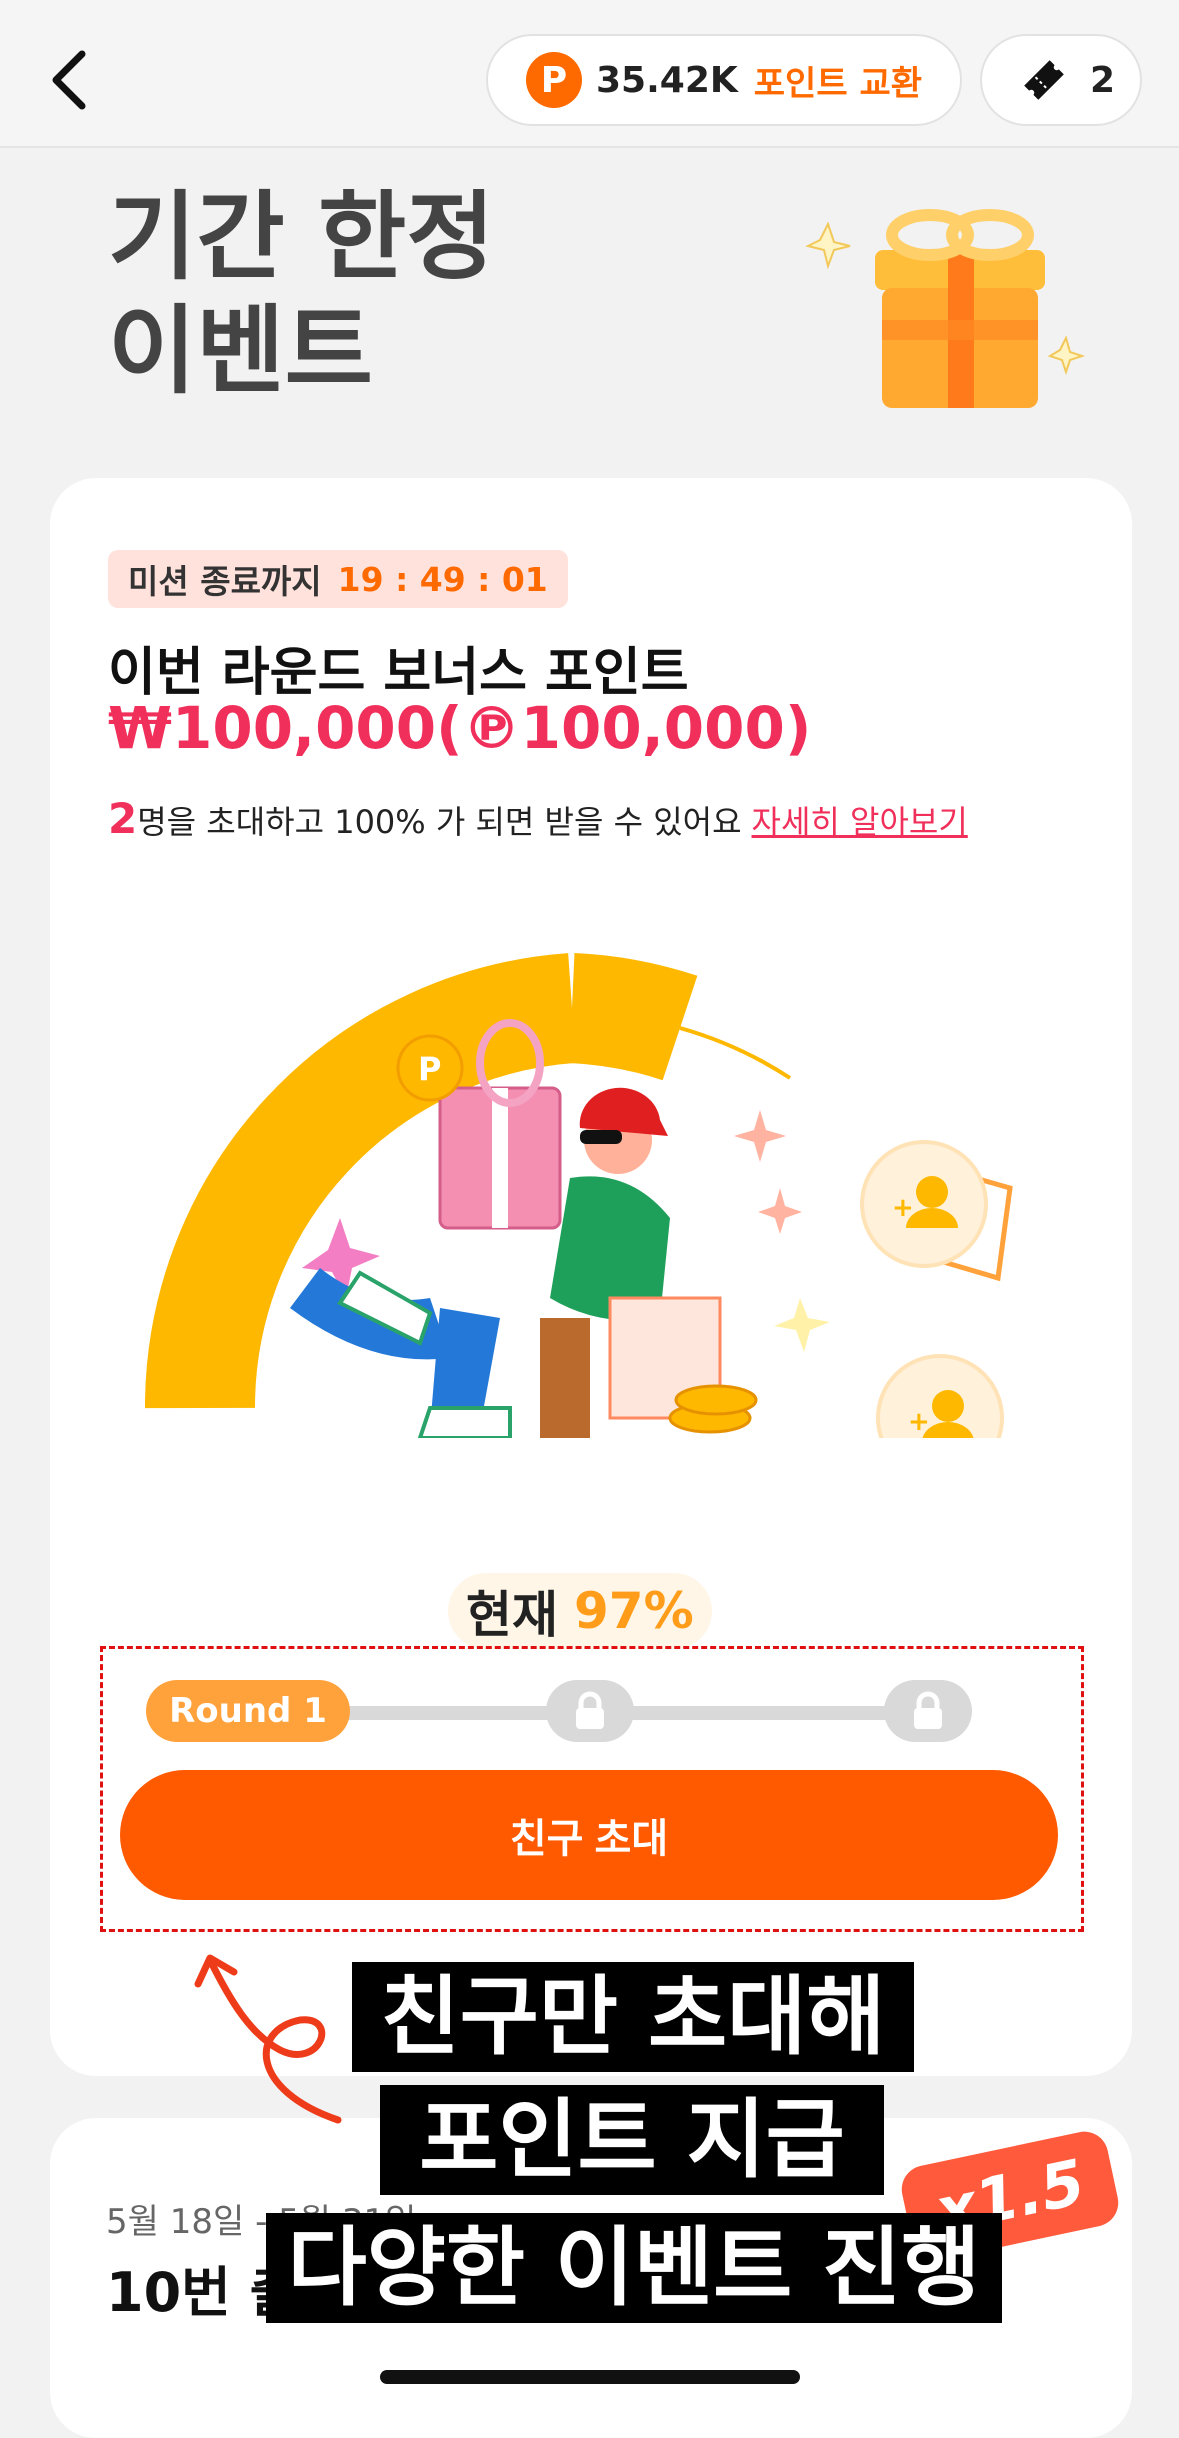 The width and height of the screenshot is (1179, 2438). I want to click on round-1-badge: Round 1, so click(248, 1711).